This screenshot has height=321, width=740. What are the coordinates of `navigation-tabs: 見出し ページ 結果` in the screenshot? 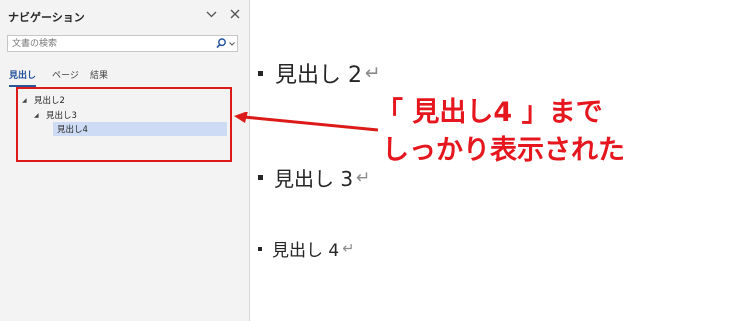 It's located at (125, 78).